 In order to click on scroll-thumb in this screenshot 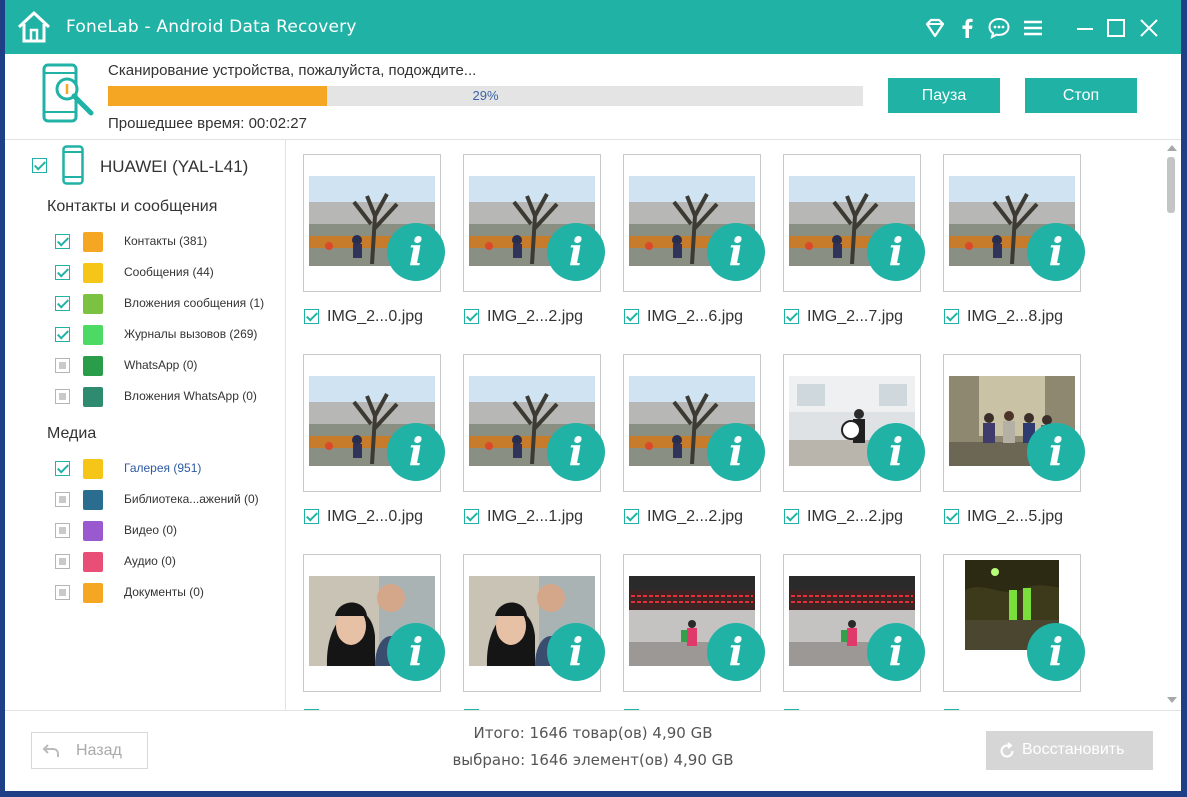, I will do `click(1171, 185)`.